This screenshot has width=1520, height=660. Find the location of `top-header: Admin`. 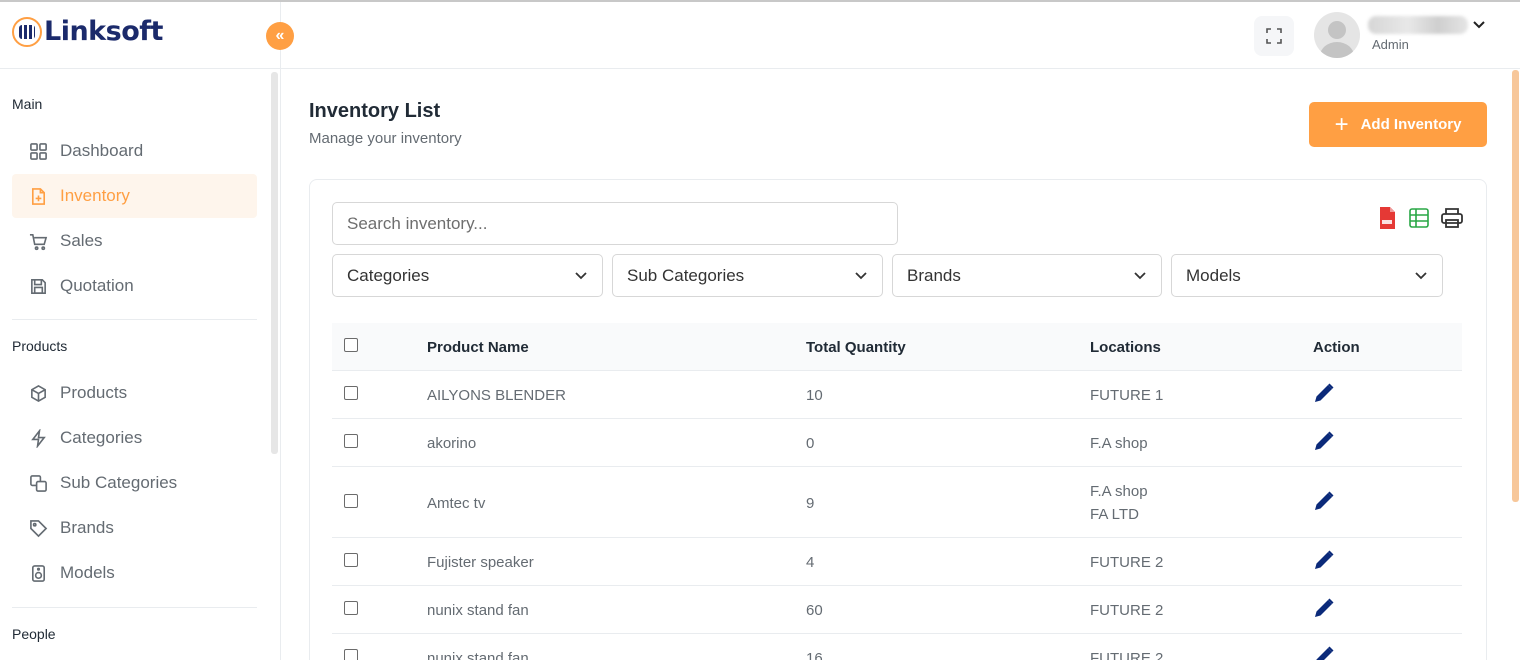

top-header: Admin is located at coordinates (900, 35).